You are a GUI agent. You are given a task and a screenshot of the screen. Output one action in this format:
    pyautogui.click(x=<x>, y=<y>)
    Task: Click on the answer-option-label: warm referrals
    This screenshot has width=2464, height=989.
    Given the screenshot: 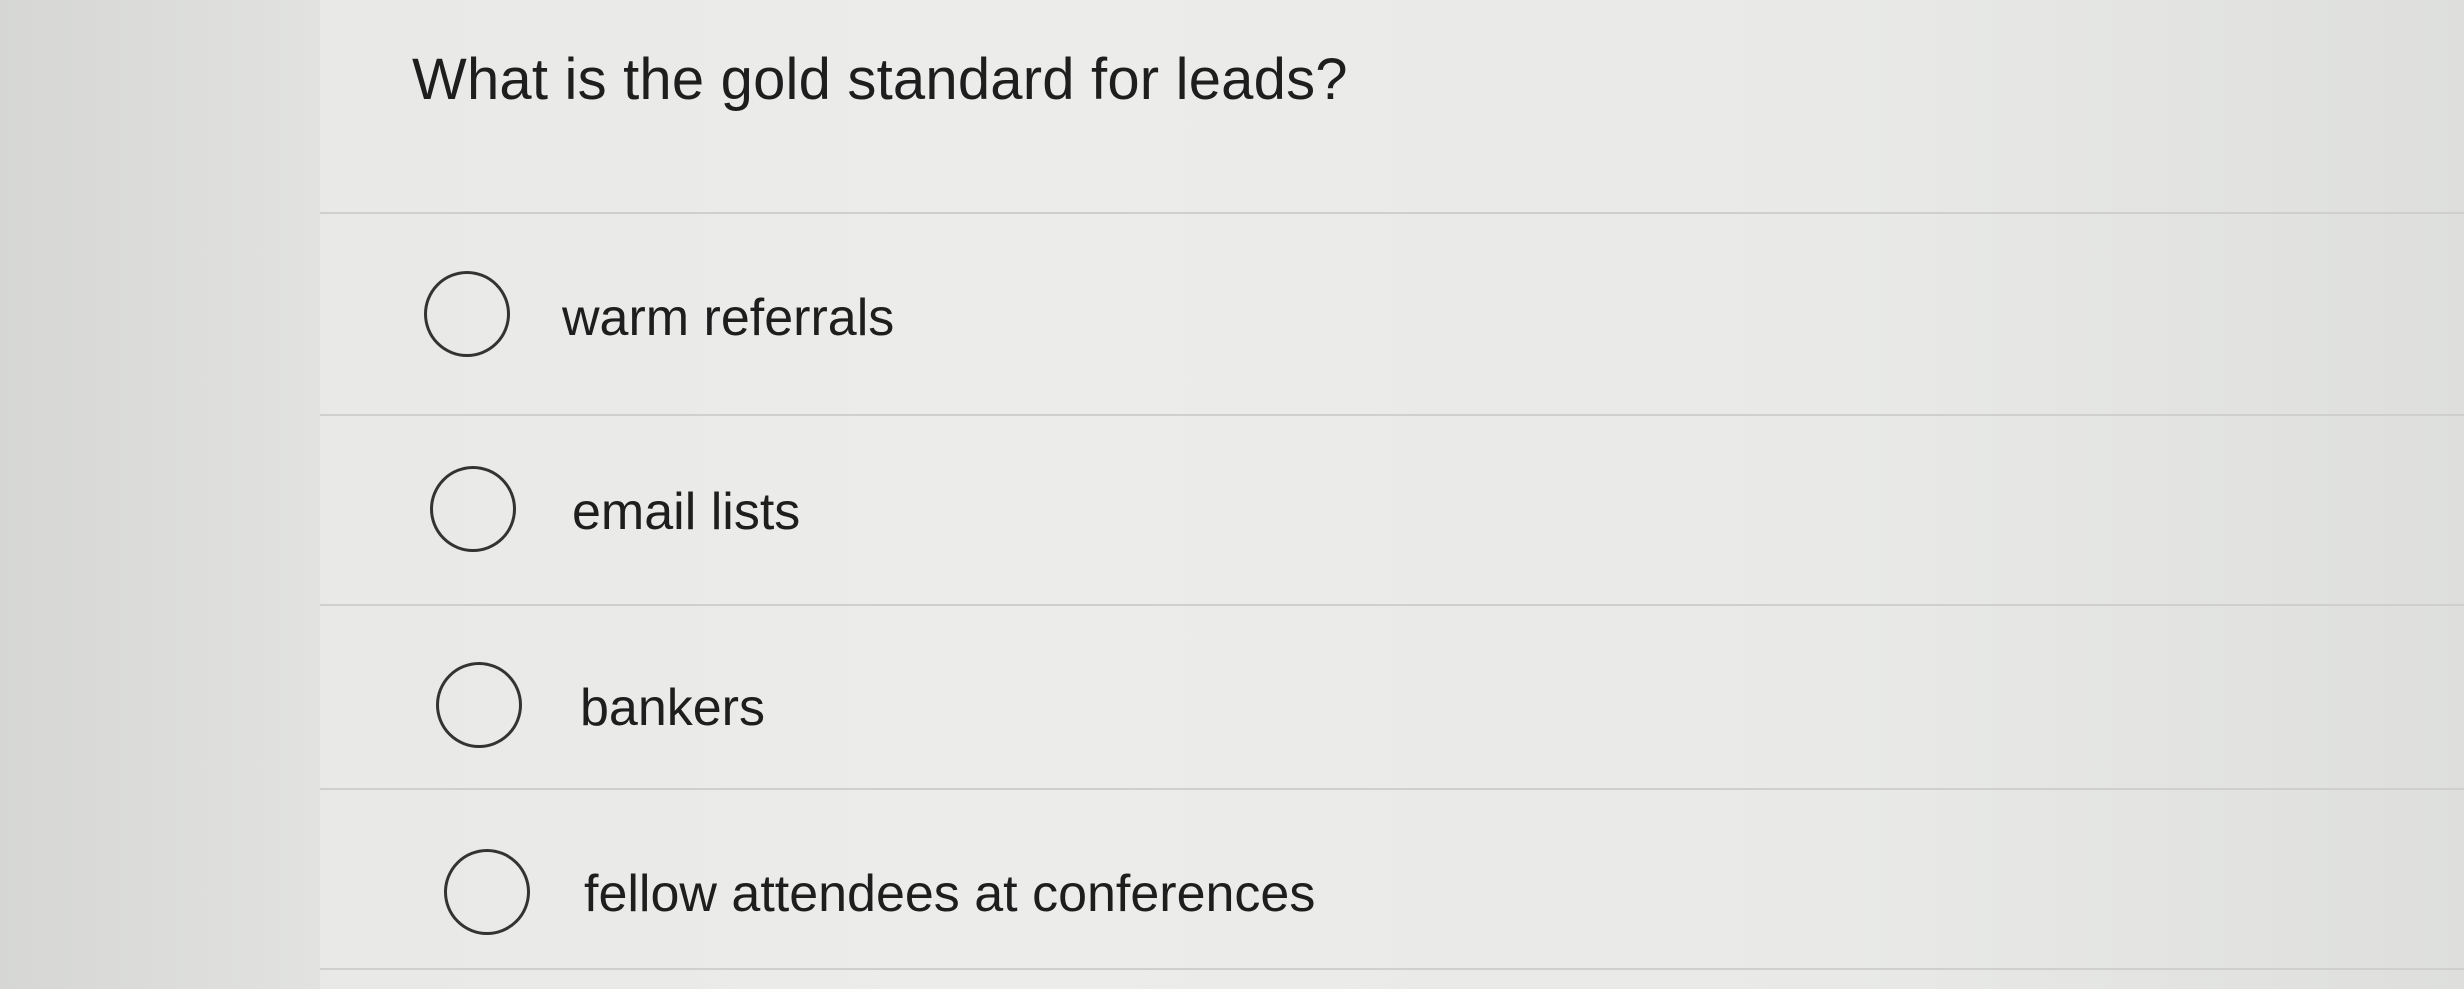 What is the action you would take?
    pyautogui.click(x=728, y=318)
    